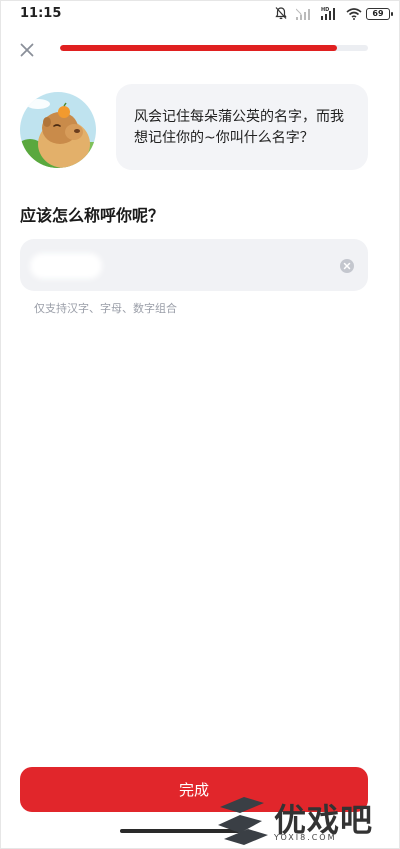 This screenshot has width=400, height=849. Describe the element at coordinates (318, 14) in the screenshot. I see `status-icons: HD` at that location.